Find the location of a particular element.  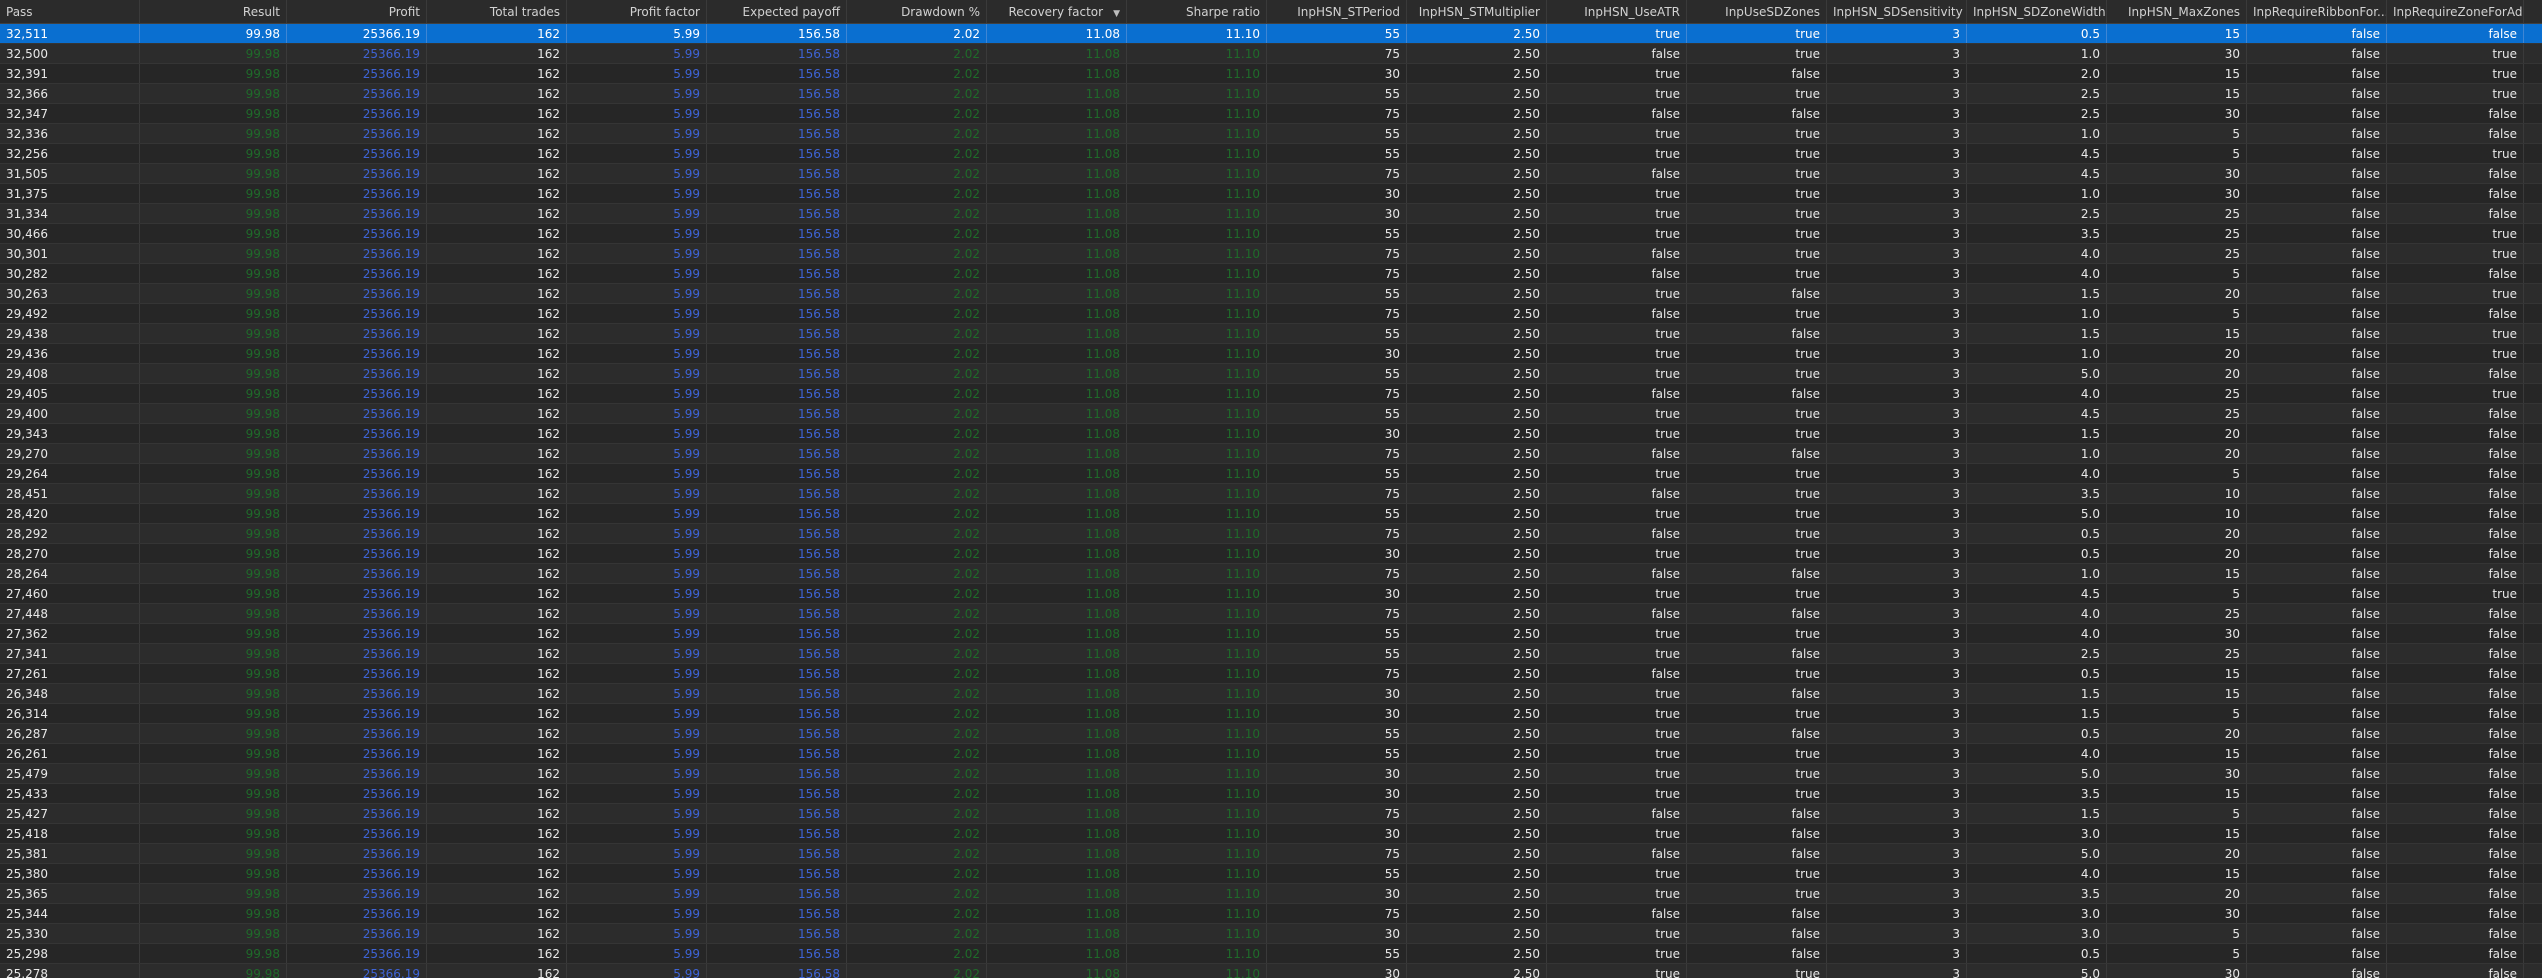

cell-sdz: true is located at coordinates (1757, 233).